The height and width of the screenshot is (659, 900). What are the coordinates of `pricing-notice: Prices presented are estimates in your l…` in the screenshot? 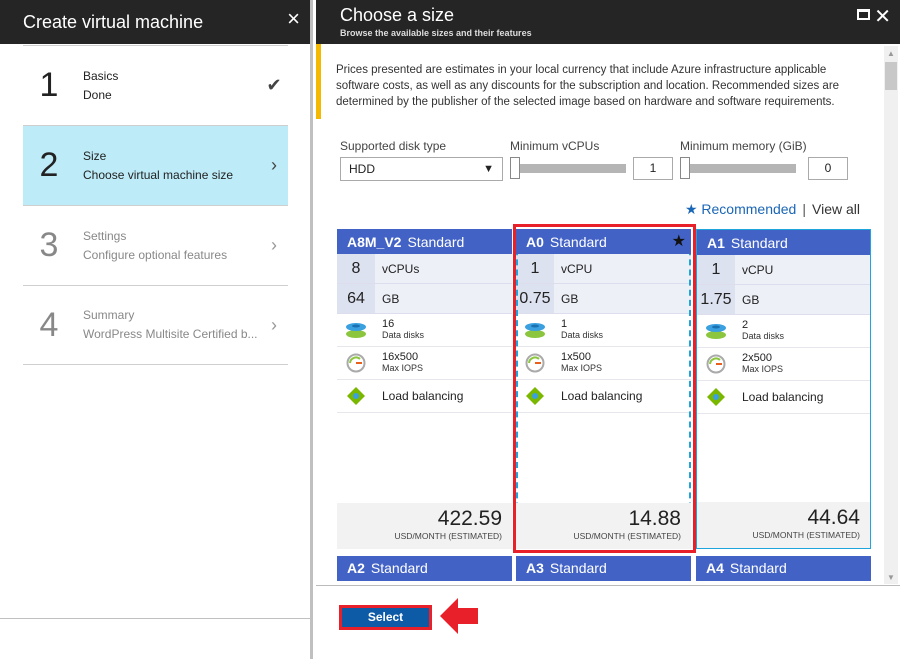 It's located at (588, 86).